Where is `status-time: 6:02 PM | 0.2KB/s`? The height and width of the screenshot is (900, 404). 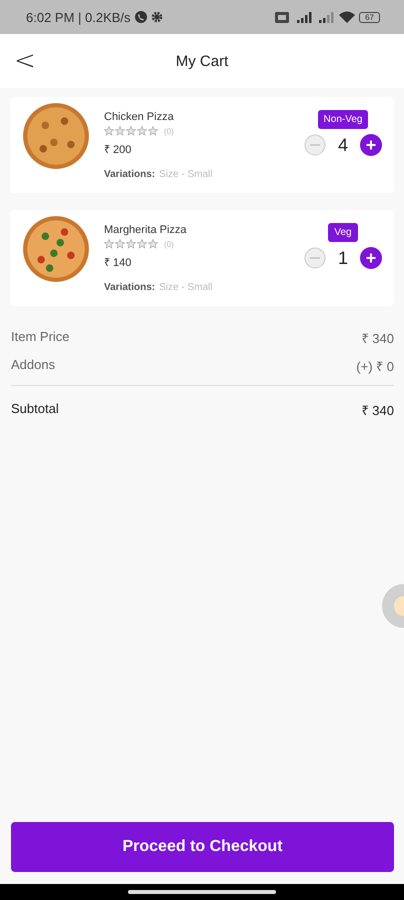 status-time: 6:02 PM | 0.2KB/s is located at coordinates (78, 17).